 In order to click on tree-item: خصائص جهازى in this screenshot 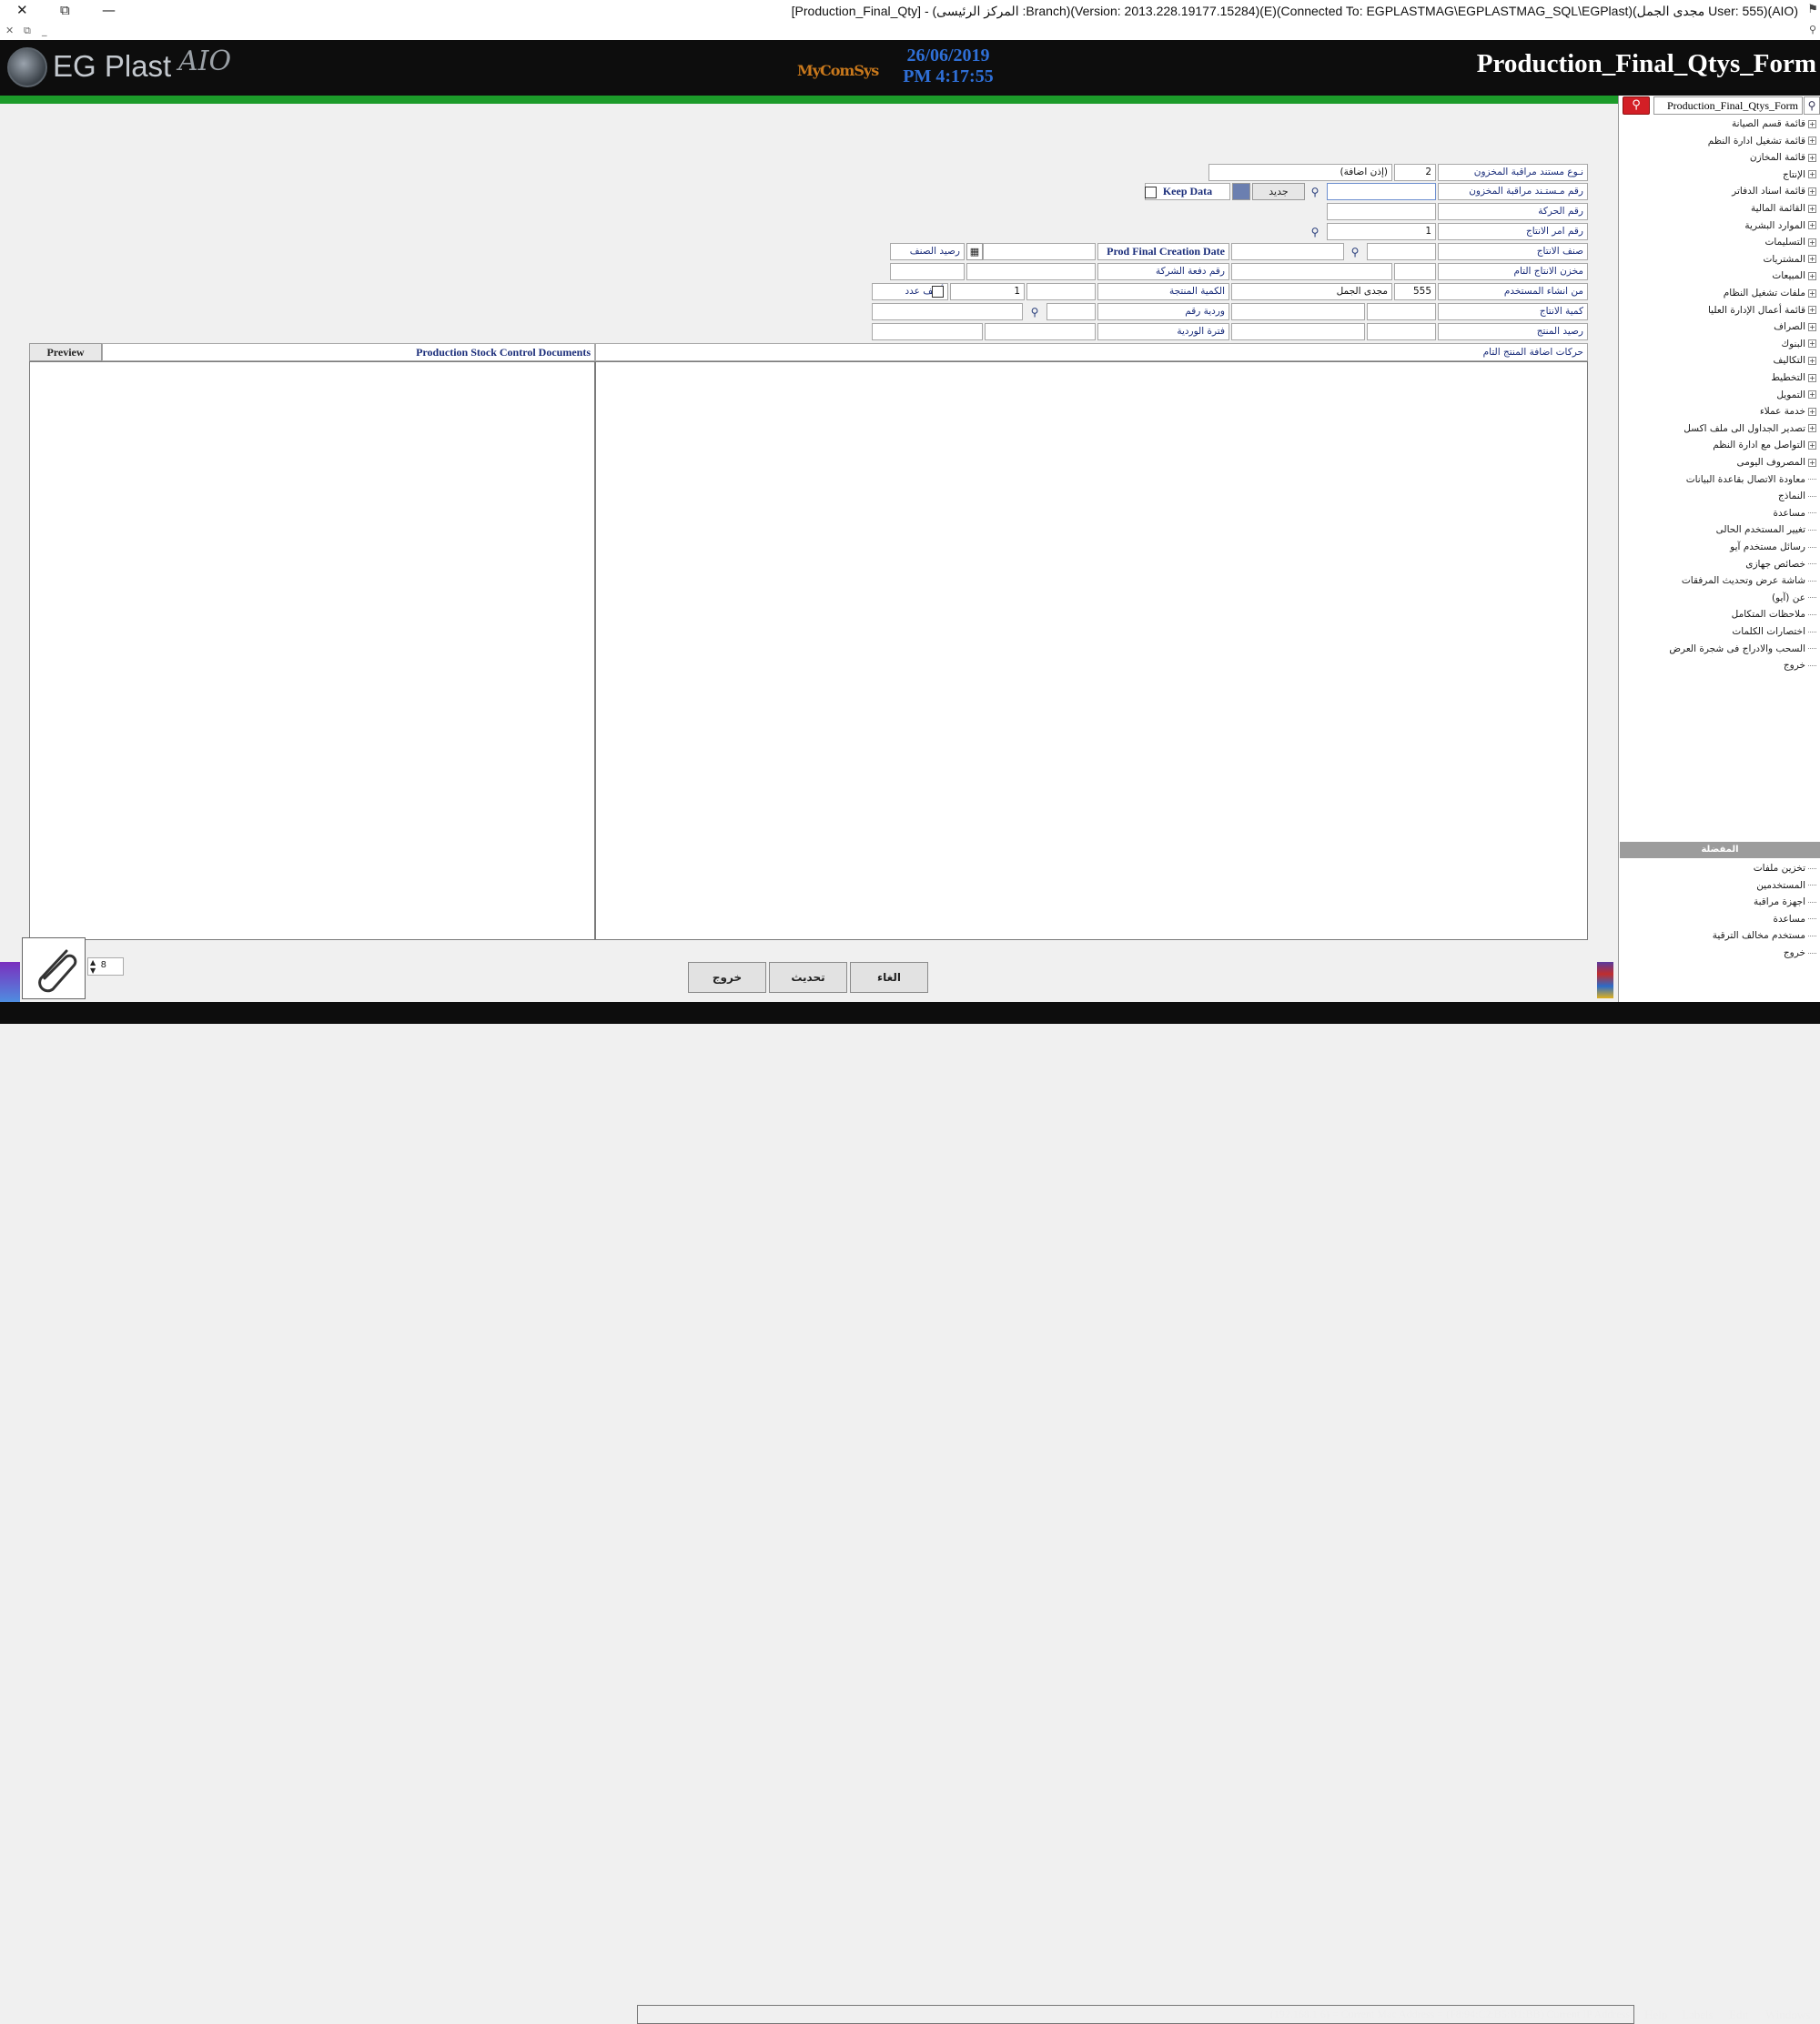, I will do `click(1781, 567)`.